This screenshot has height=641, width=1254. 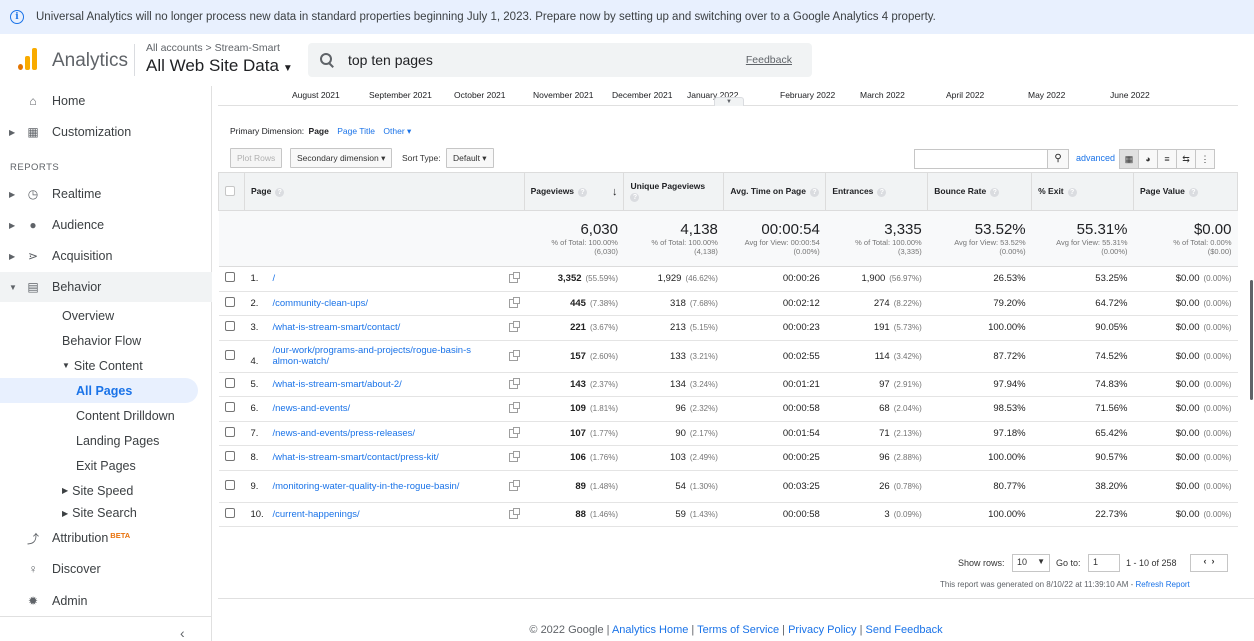 I want to click on collapse-sidebar-icon: ‹, so click(x=182, y=633).